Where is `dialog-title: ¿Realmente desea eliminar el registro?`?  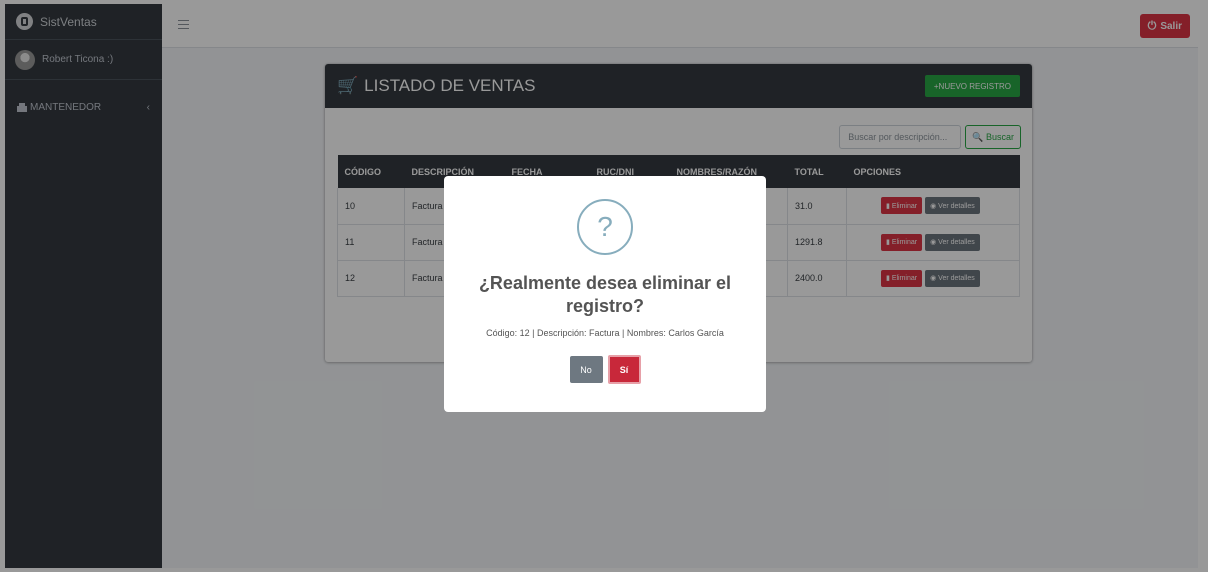
dialog-title: ¿Realmente desea eliminar el registro? is located at coordinates (605, 294).